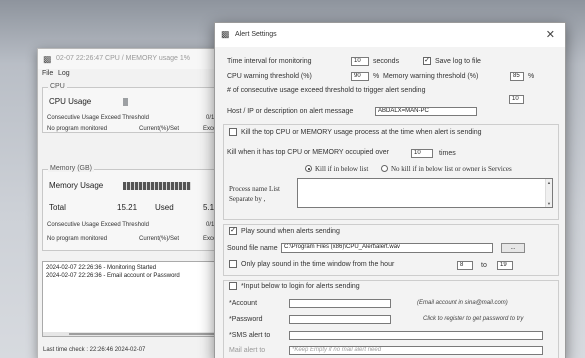  Describe the element at coordinates (360, 61) in the screenshot. I see `interval-input: 10` at that location.